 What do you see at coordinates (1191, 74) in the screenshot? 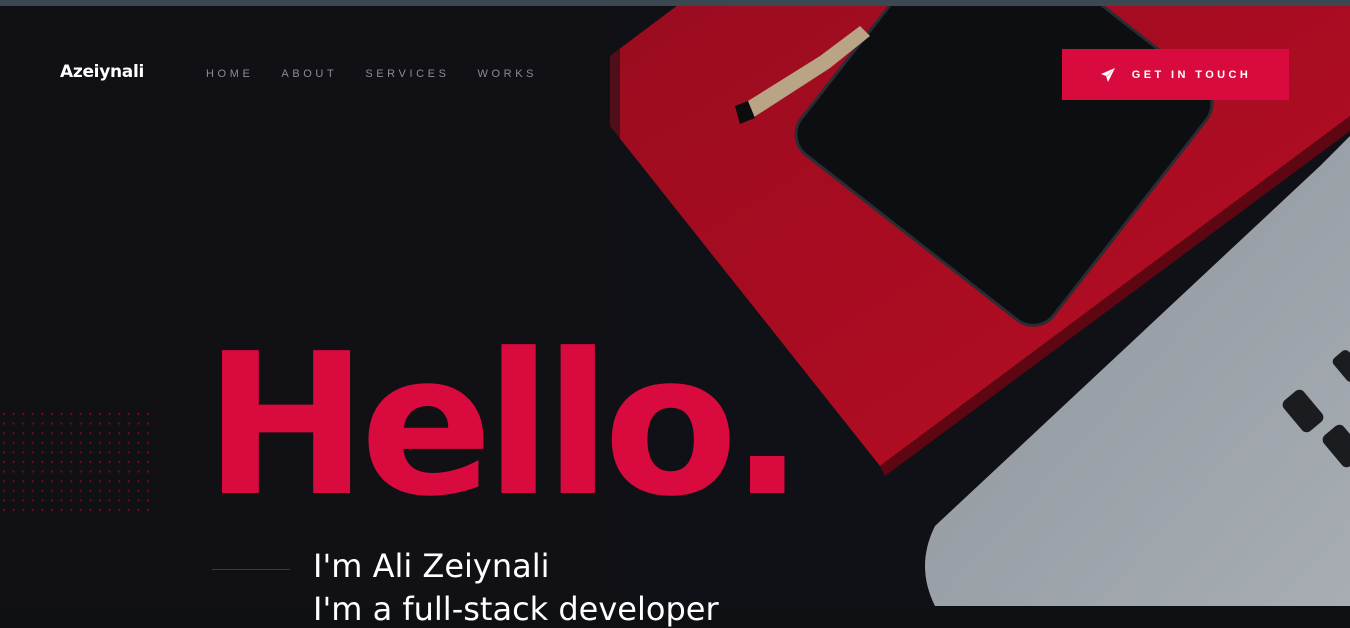
I see `get-in-touch-label: GET IN TOUCH` at bounding box center [1191, 74].